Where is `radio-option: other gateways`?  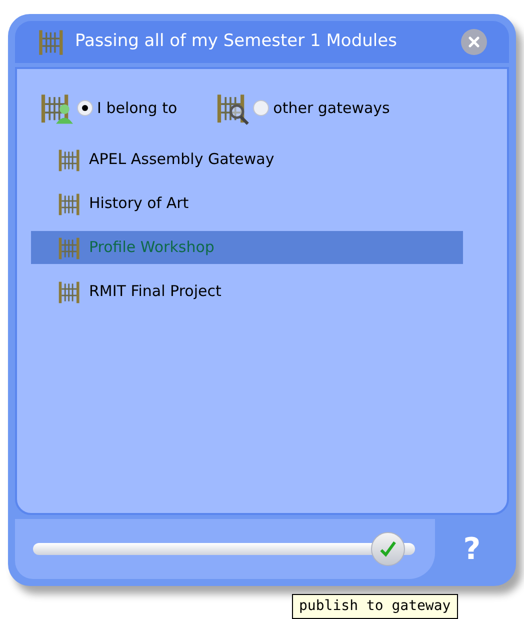
radio-option: other gateways is located at coordinates (321, 108).